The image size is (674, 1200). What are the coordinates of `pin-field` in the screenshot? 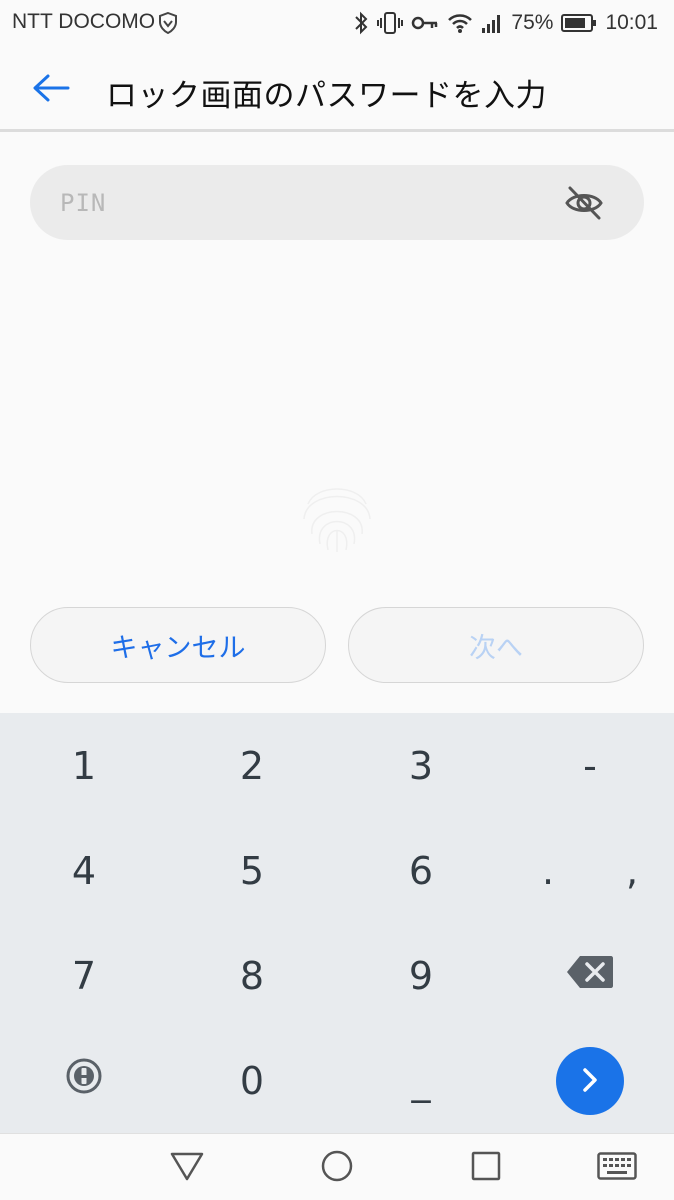 It's located at (337, 202).